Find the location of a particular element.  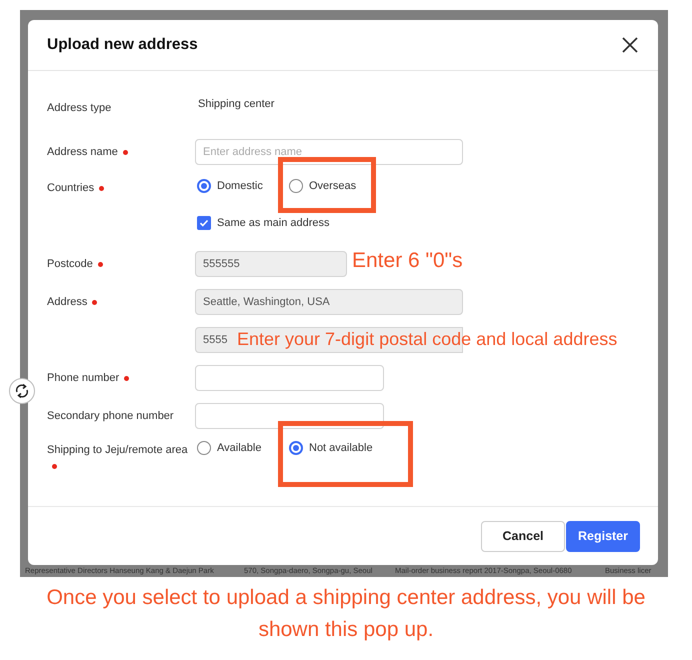

checkbox-label: Same as main address is located at coordinates (273, 223).